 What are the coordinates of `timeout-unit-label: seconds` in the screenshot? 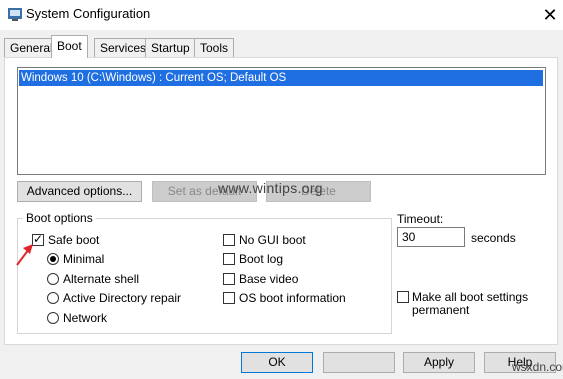 It's located at (493, 238).